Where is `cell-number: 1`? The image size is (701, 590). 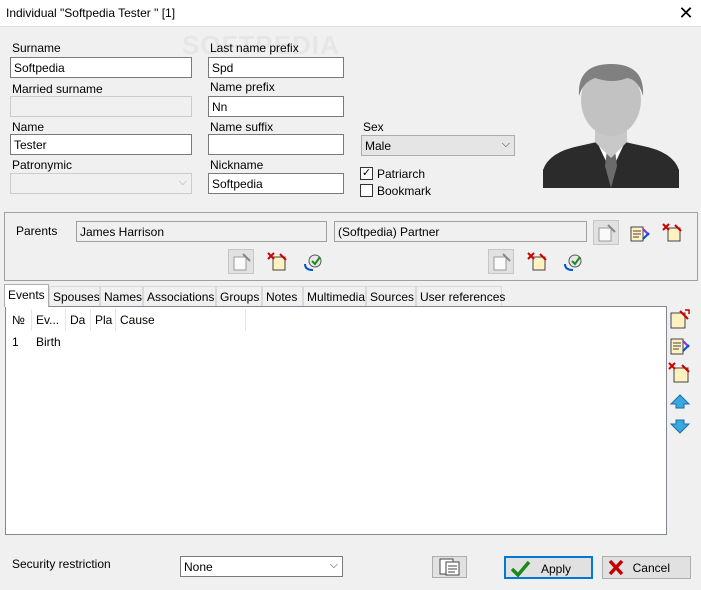
cell-number: 1 is located at coordinates (15, 342).